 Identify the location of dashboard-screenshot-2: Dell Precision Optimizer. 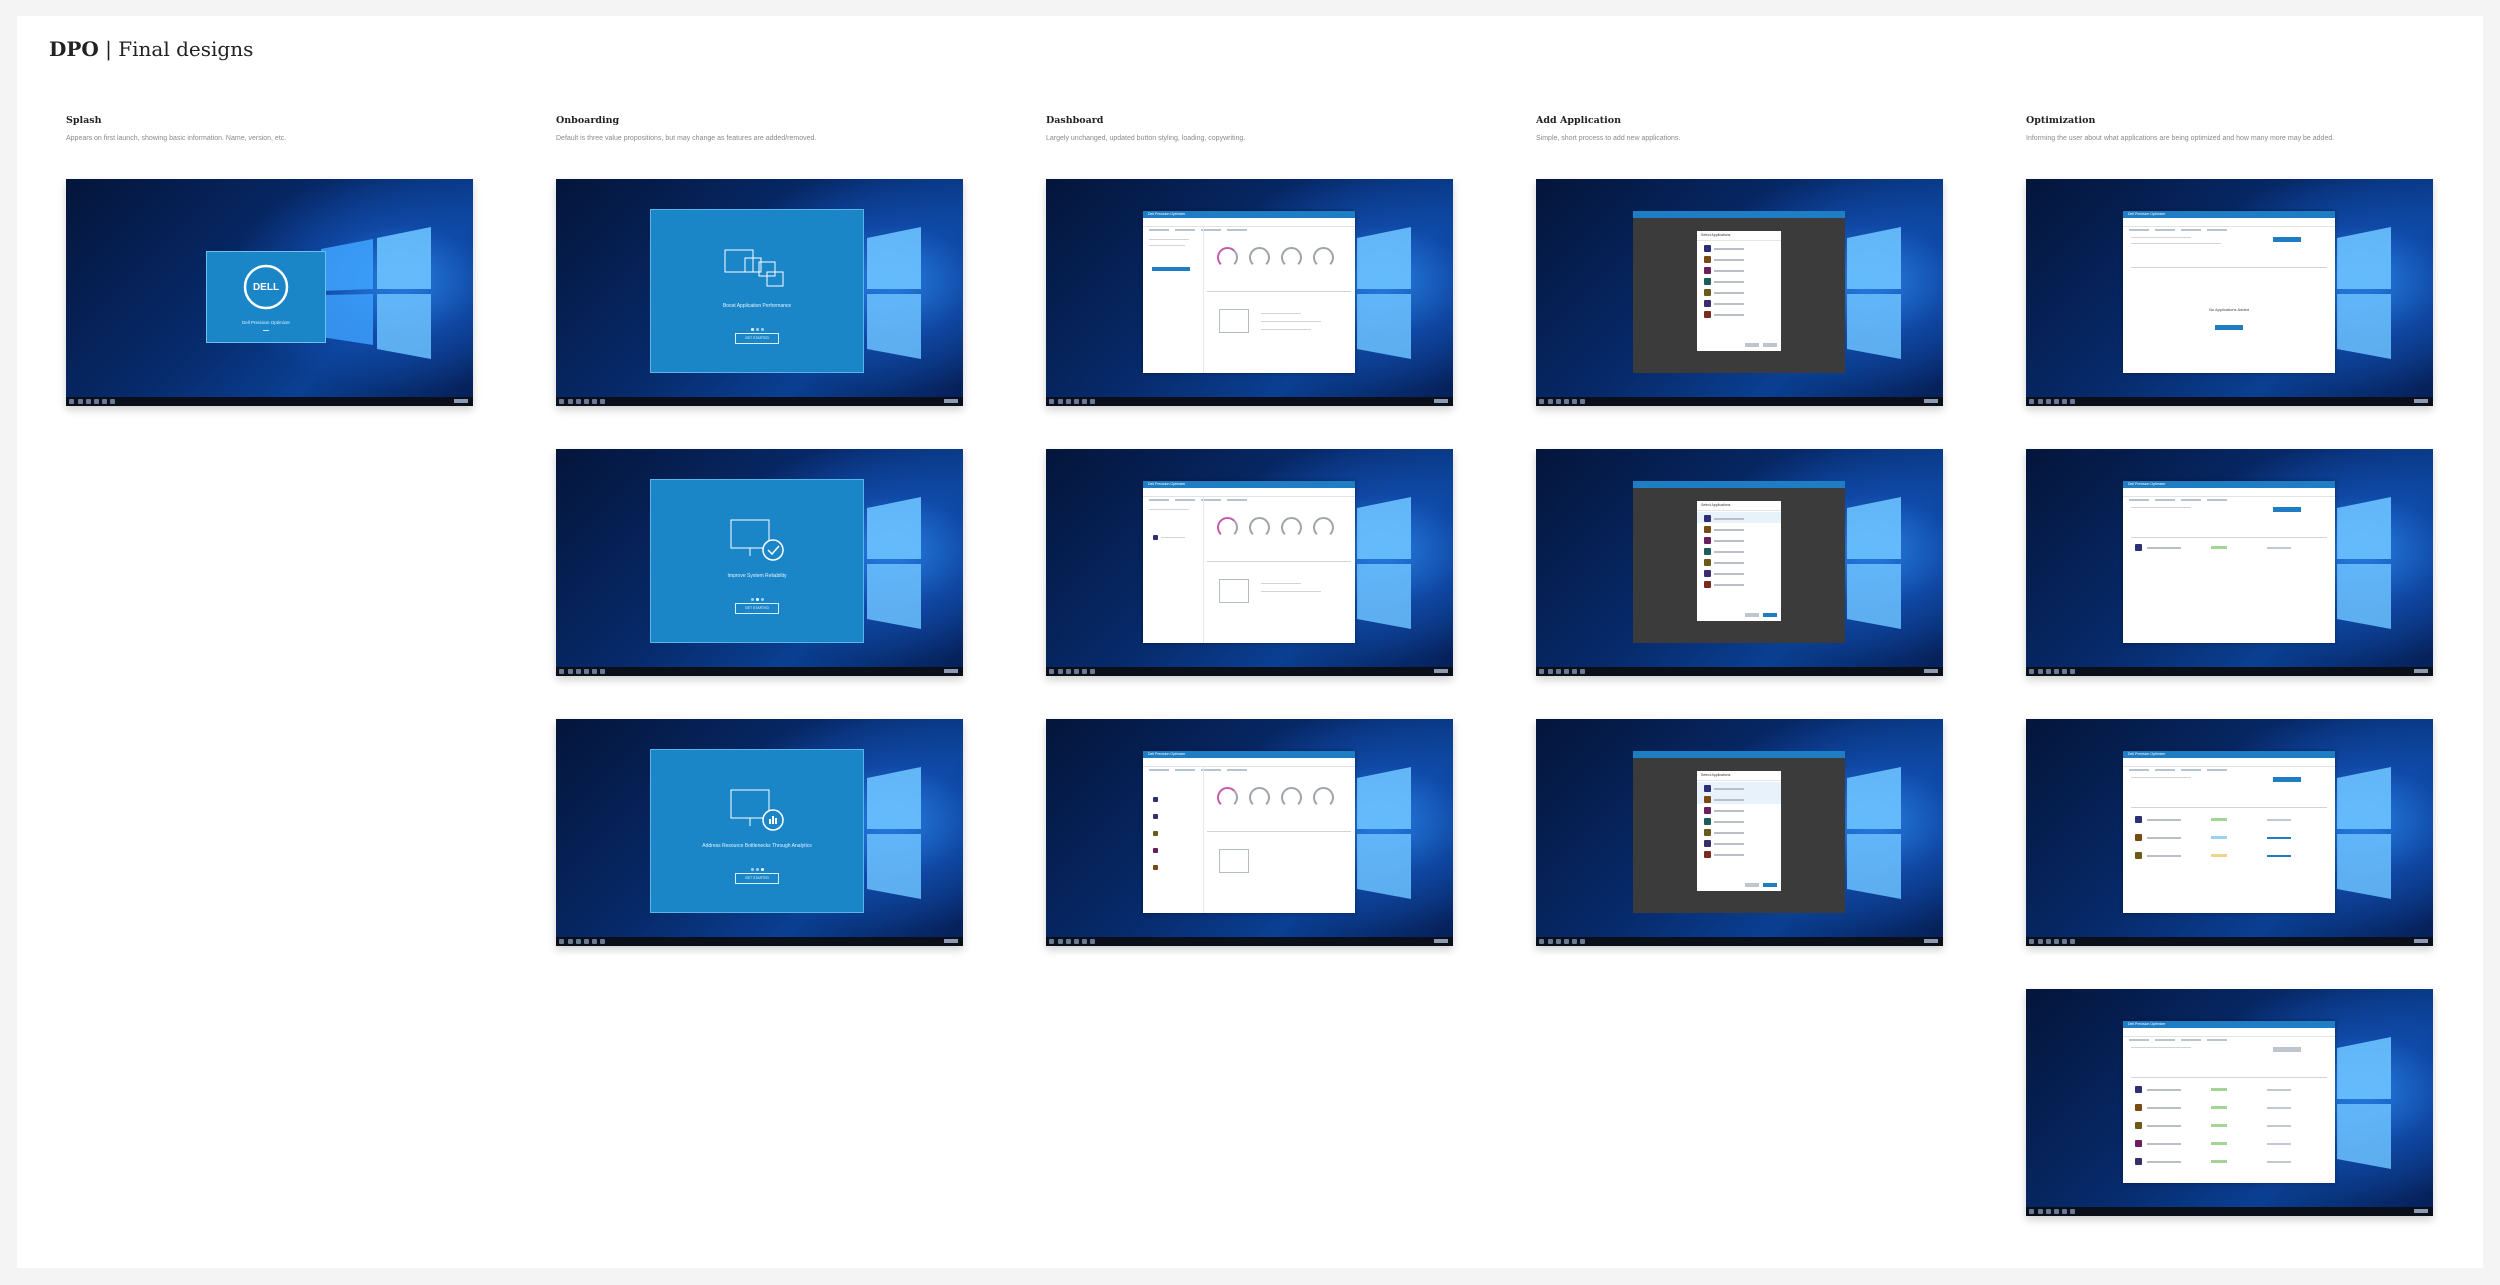
(1249, 562).